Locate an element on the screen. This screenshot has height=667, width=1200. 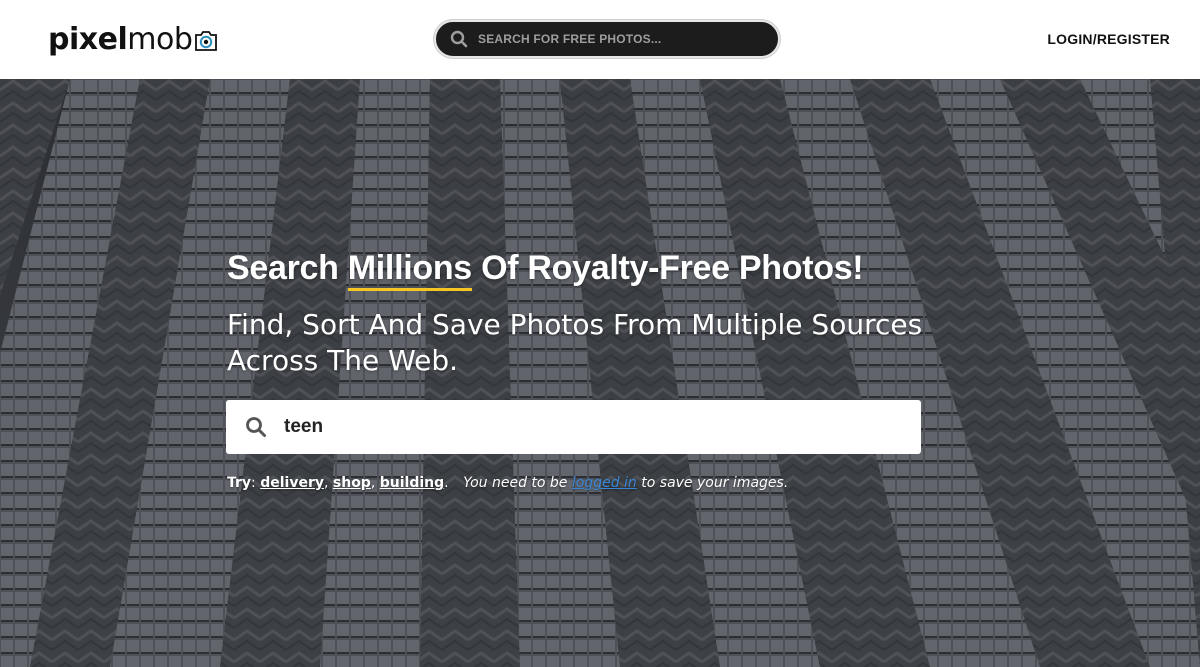
hero-title: Search Millions Of Royalty-Free Photos! is located at coordinates (545, 270).